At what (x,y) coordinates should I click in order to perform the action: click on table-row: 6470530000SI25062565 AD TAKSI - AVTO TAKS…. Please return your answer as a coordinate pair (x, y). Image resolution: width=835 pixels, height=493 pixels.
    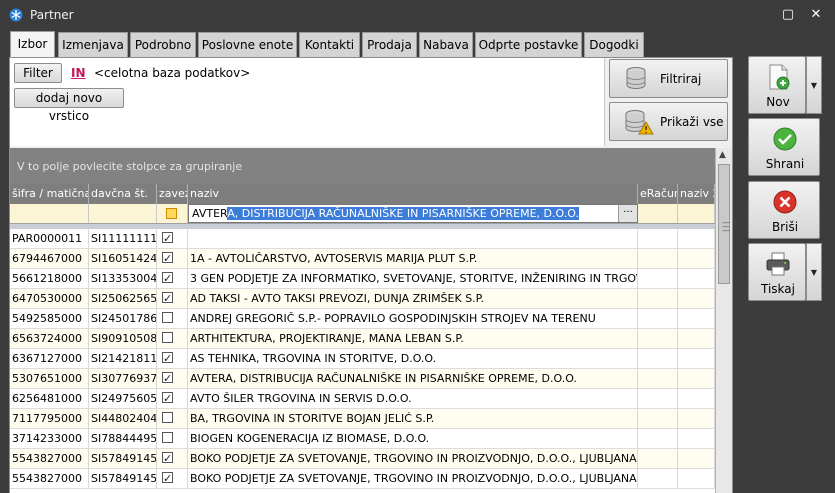
    Looking at the image, I should click on (362, 299).